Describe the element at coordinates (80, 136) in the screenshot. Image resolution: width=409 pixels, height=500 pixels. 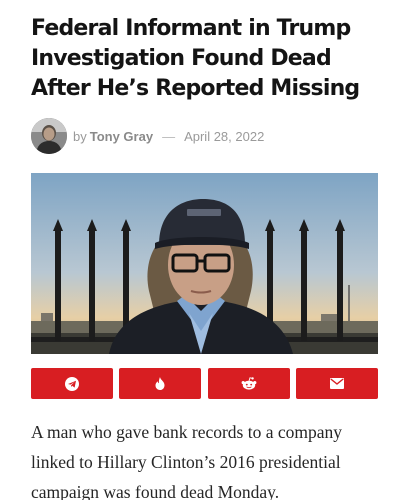
I see `byline-prefix: by` at that location.